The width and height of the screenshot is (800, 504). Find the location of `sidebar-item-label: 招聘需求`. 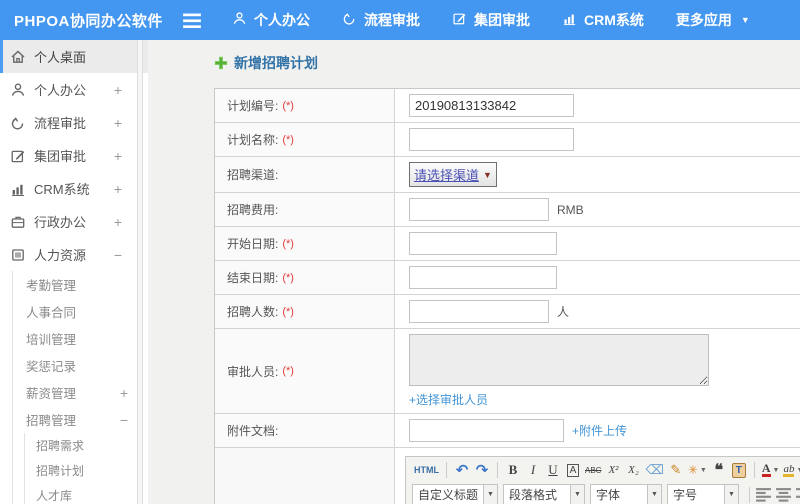

sidebar-item-label: 招聘需求 is located at coordinates (60, 446).